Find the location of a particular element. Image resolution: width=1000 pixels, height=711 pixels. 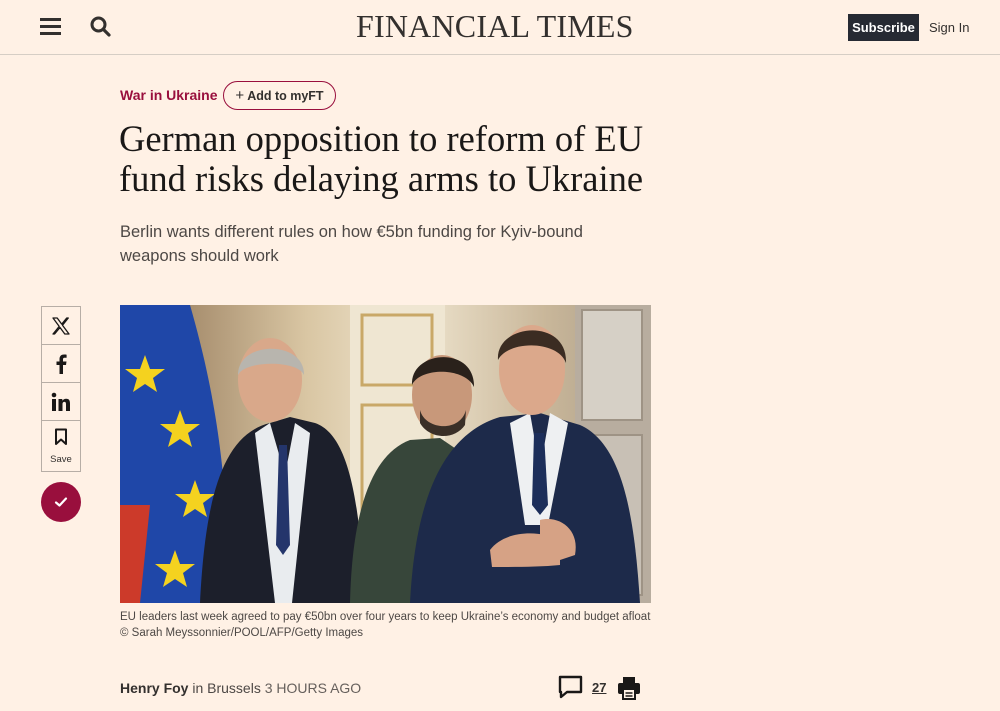

plus-icon: + is located at coordinates (240, 95).